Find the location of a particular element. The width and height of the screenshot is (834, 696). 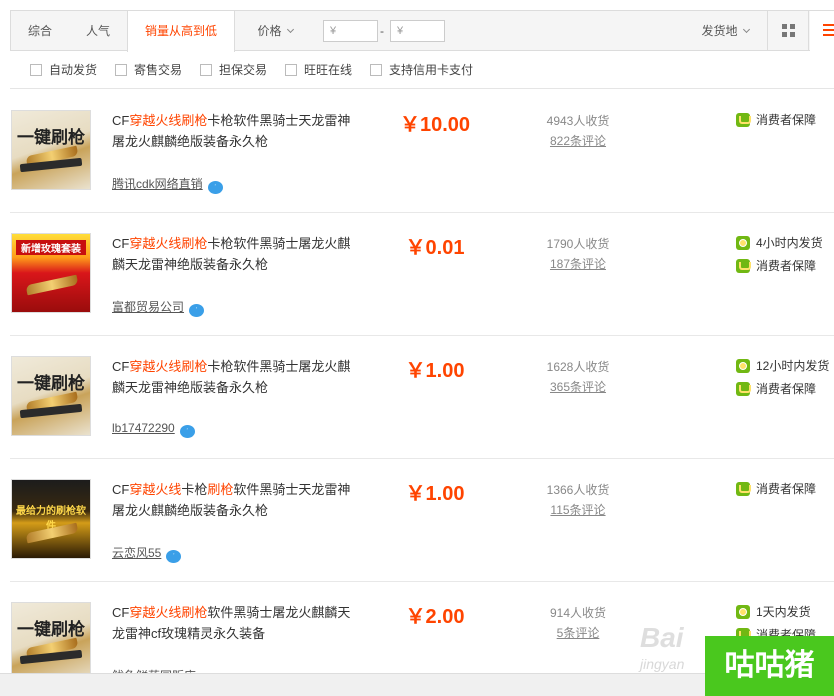

sort-bar: 综合 人气 销量从高到低 价格 ¥ - ¥ 发货地 is located at coordinates (422, 31).